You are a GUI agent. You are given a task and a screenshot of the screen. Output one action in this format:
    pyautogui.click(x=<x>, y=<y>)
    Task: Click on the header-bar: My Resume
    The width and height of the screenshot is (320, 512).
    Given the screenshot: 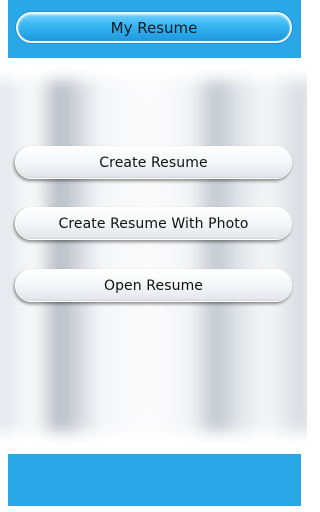 What is the action you would take?
    pyautogui.click(x=154, y=29)
    